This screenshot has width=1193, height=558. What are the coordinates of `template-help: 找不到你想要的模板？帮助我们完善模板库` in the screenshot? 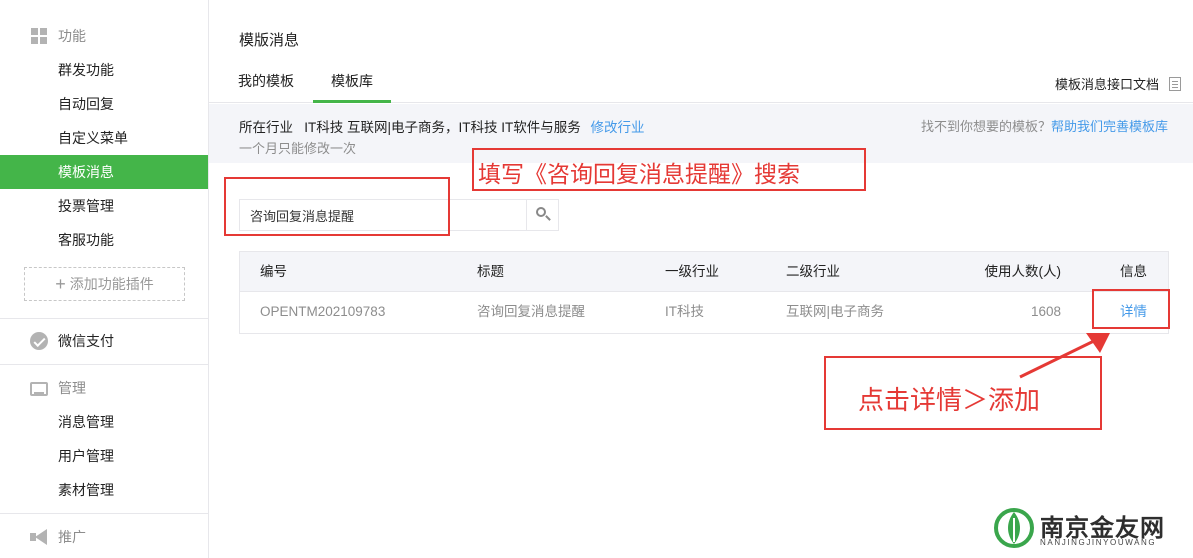 It's located at (1044, 125).